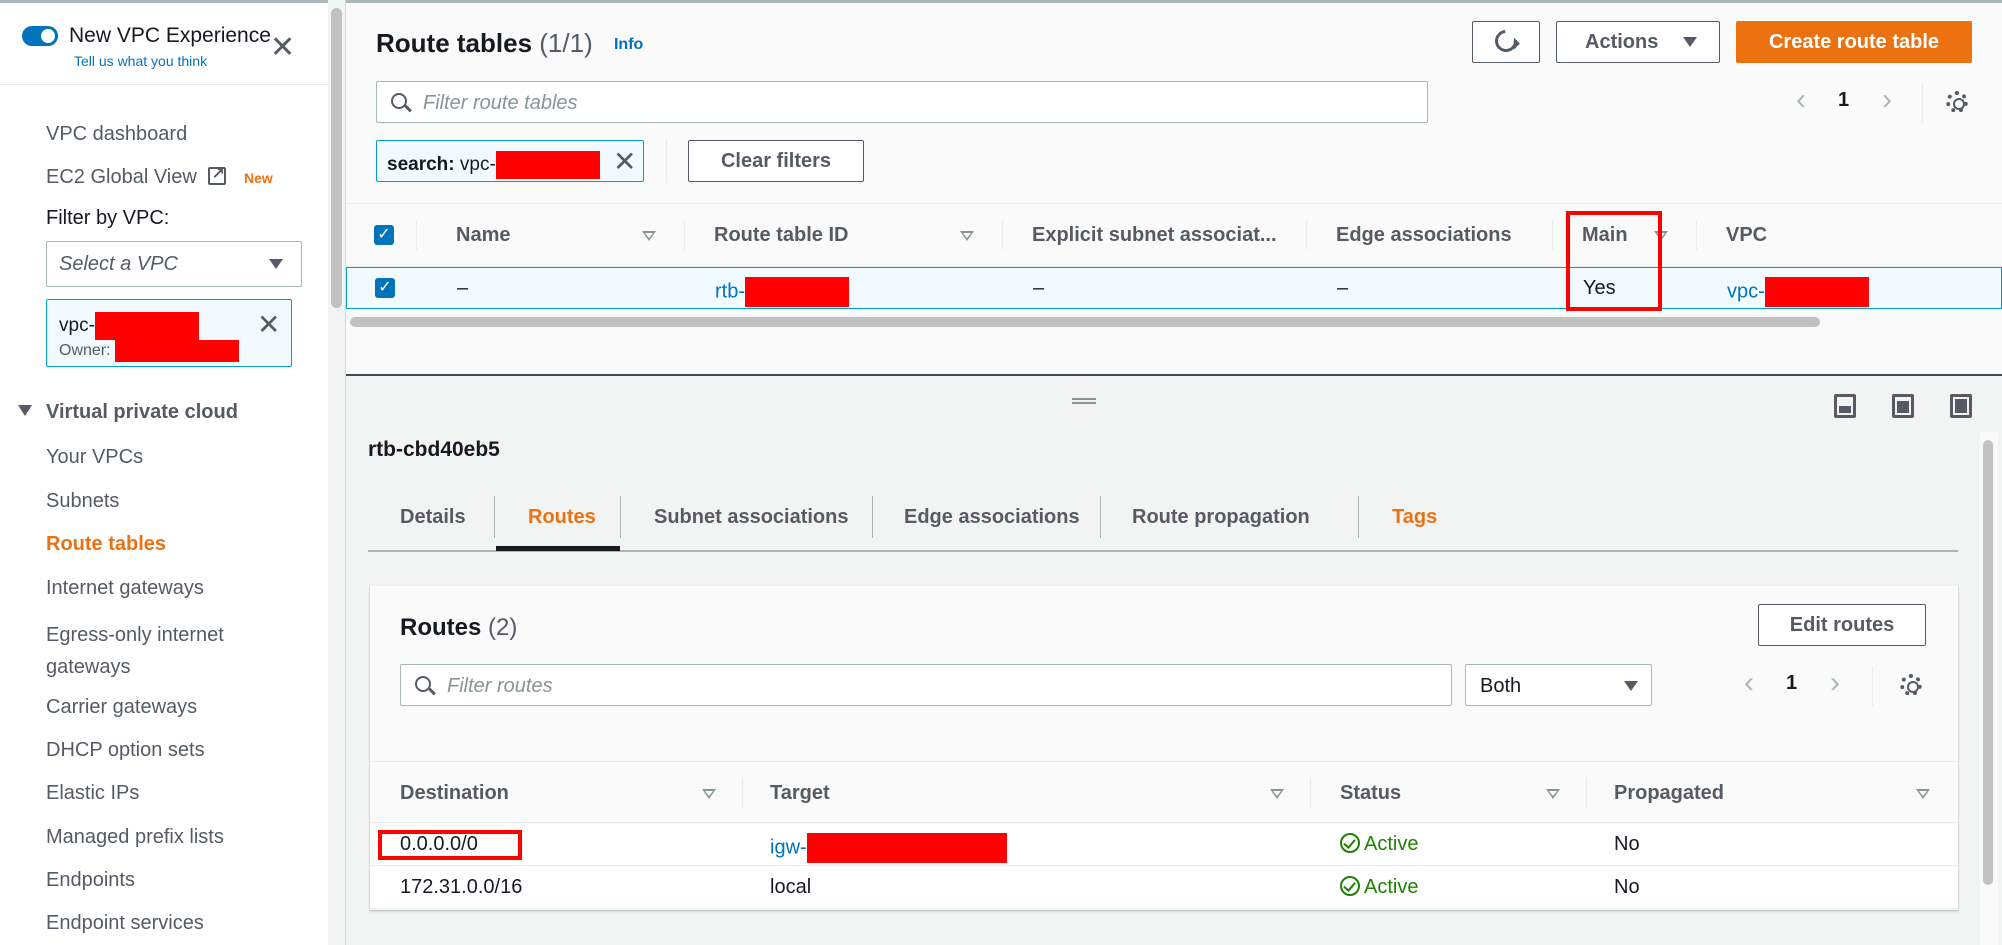 This screenshot has width=2002, height=945. What do you see at coordinates (385, 288) in the screenshot?
I see `row-checkbox: ✓` at bounding box center [385, 288].